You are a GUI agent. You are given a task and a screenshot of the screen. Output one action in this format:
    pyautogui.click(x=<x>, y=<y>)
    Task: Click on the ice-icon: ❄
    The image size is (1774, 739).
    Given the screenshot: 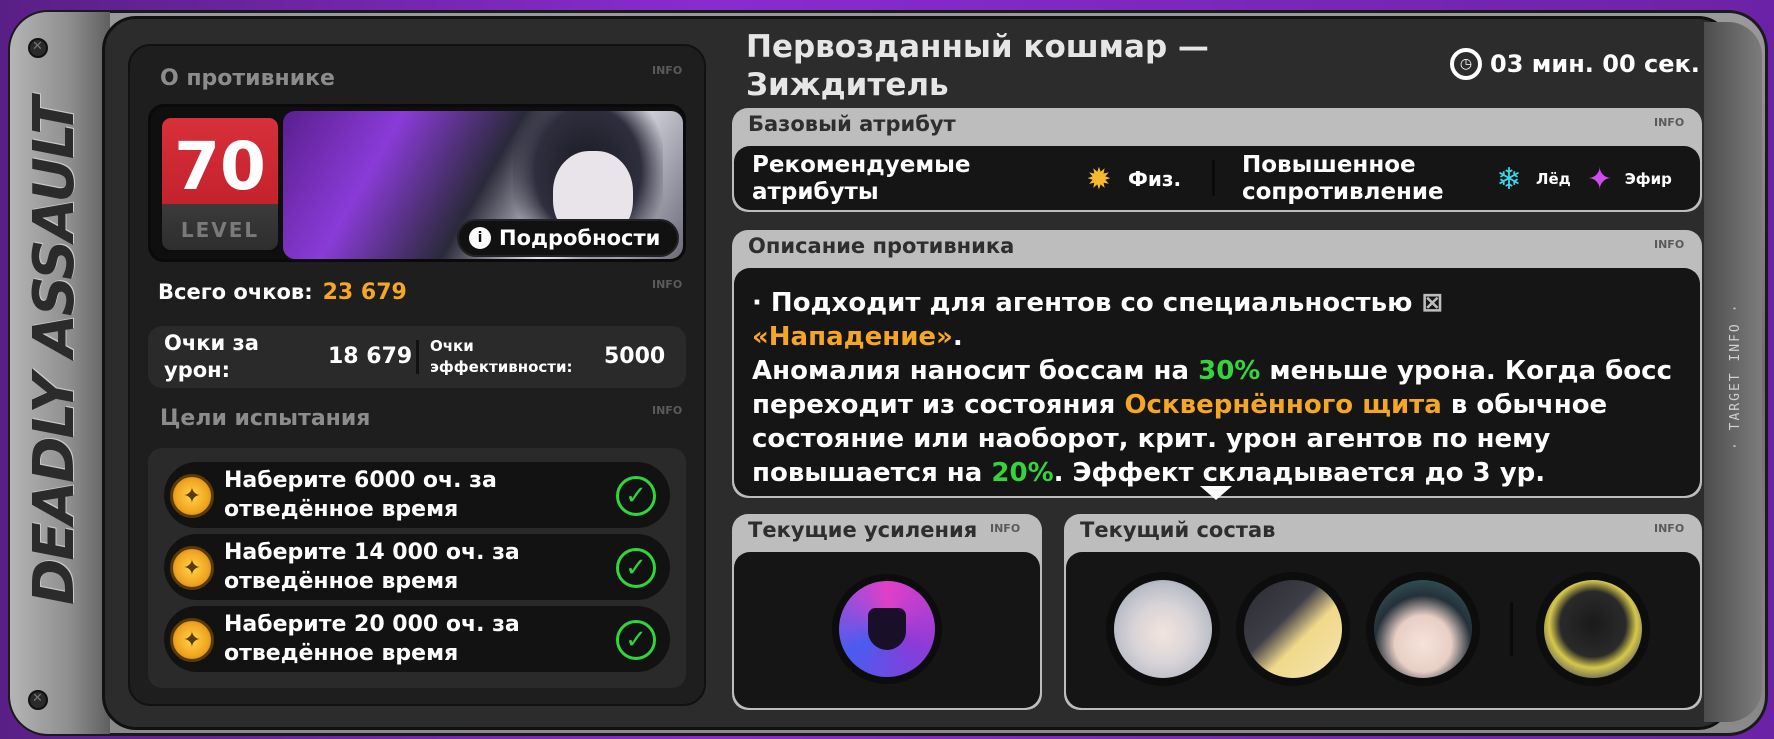 What is the action you would take?
    pyautogui.click(x=1509, y=179)
    